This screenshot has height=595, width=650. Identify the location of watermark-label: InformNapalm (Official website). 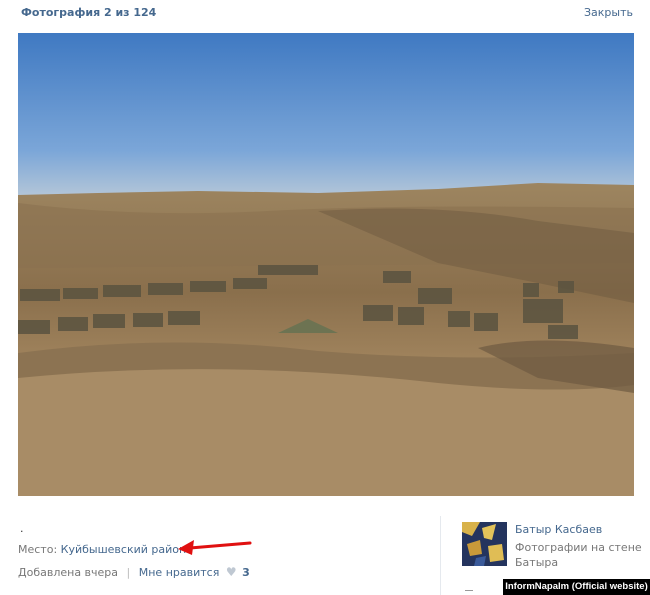
(576, 587).